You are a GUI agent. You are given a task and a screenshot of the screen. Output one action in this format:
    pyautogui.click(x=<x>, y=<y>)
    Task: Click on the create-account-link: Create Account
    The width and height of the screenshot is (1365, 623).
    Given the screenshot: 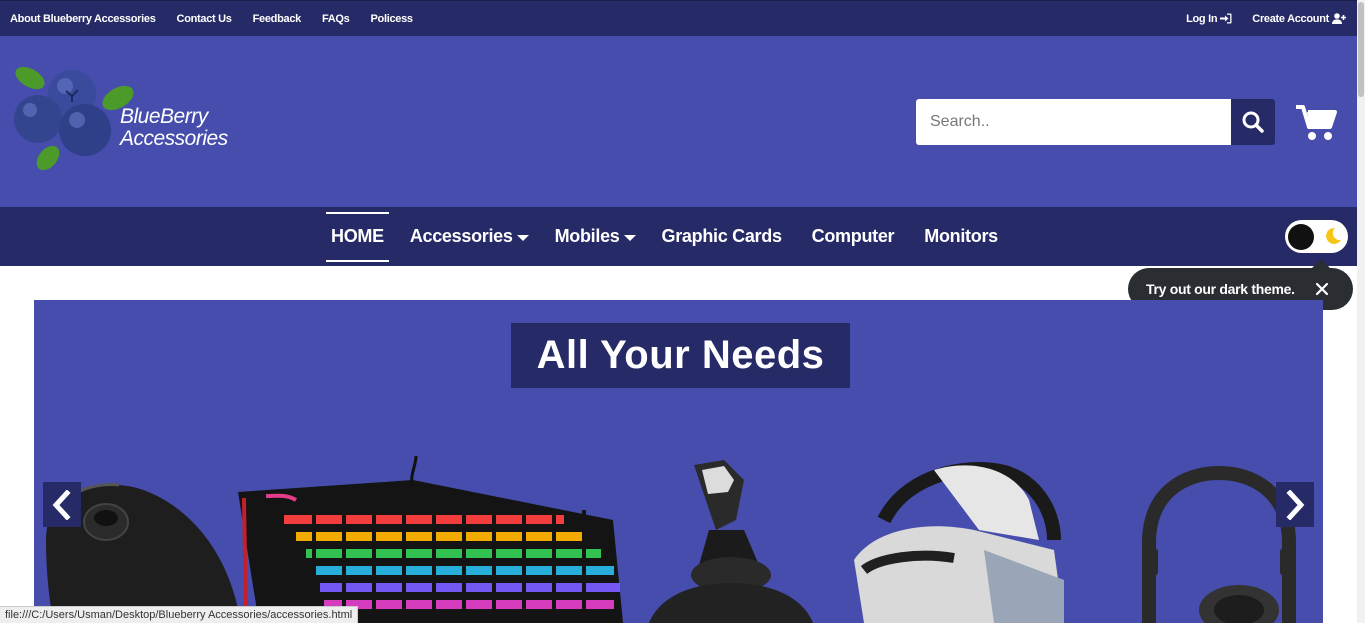 What is the action you would take?
    pyautogui.click(x=1299, y=19)
    